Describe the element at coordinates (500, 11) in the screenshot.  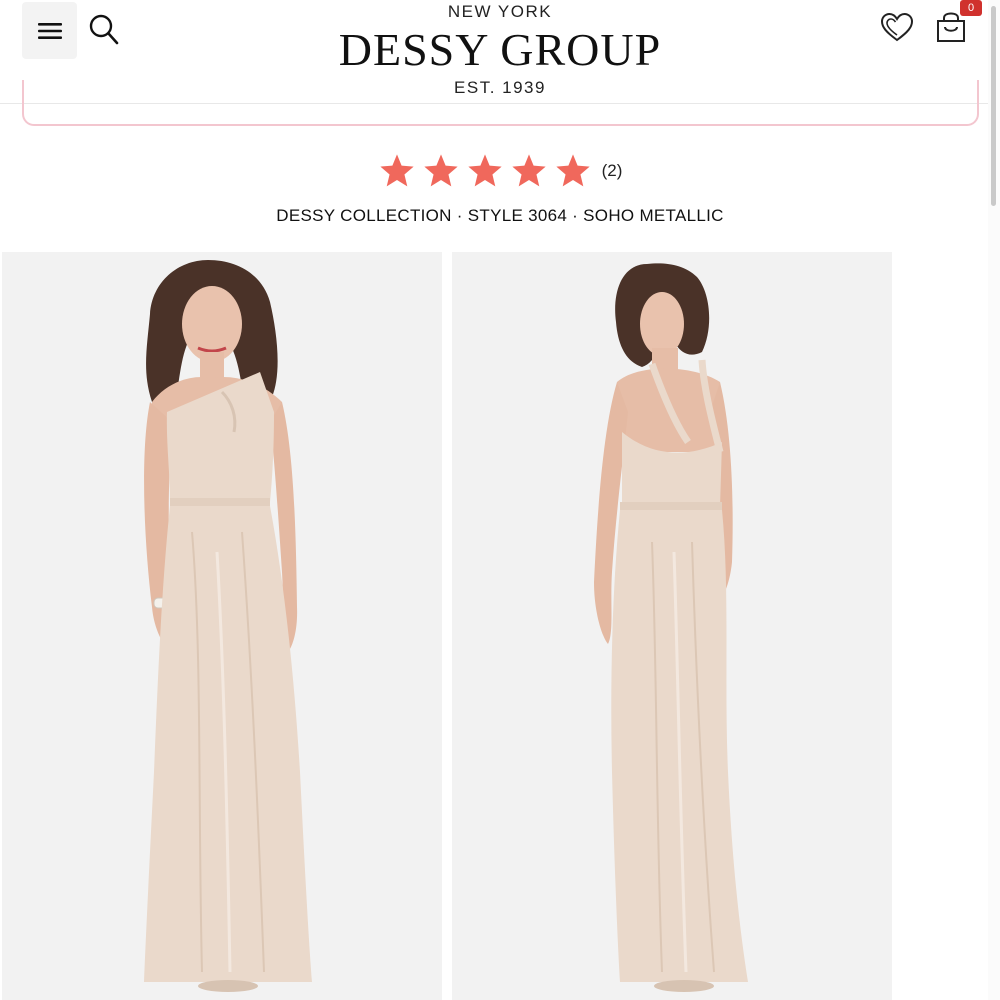
I see `brand-tagline-top: NEW YORK` at that location.